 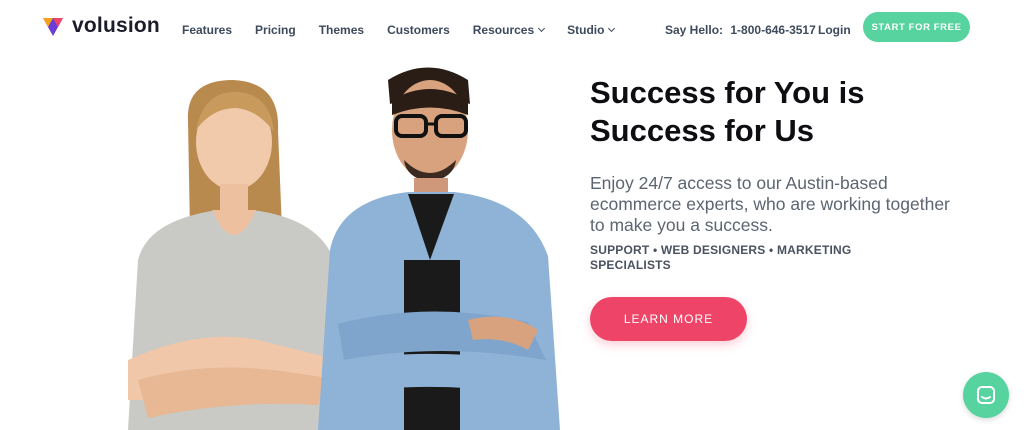 I want to click on menu-item-customers: Customers, so click(x=418, y=30).